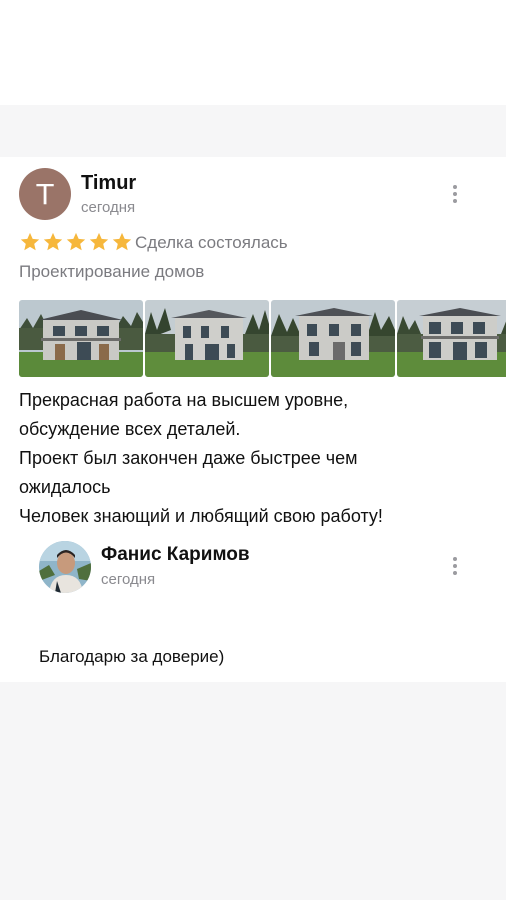 The height and width of the screenshot is (900, 506). I want to click on service-name: Проектирование домов, so click(112, 271).